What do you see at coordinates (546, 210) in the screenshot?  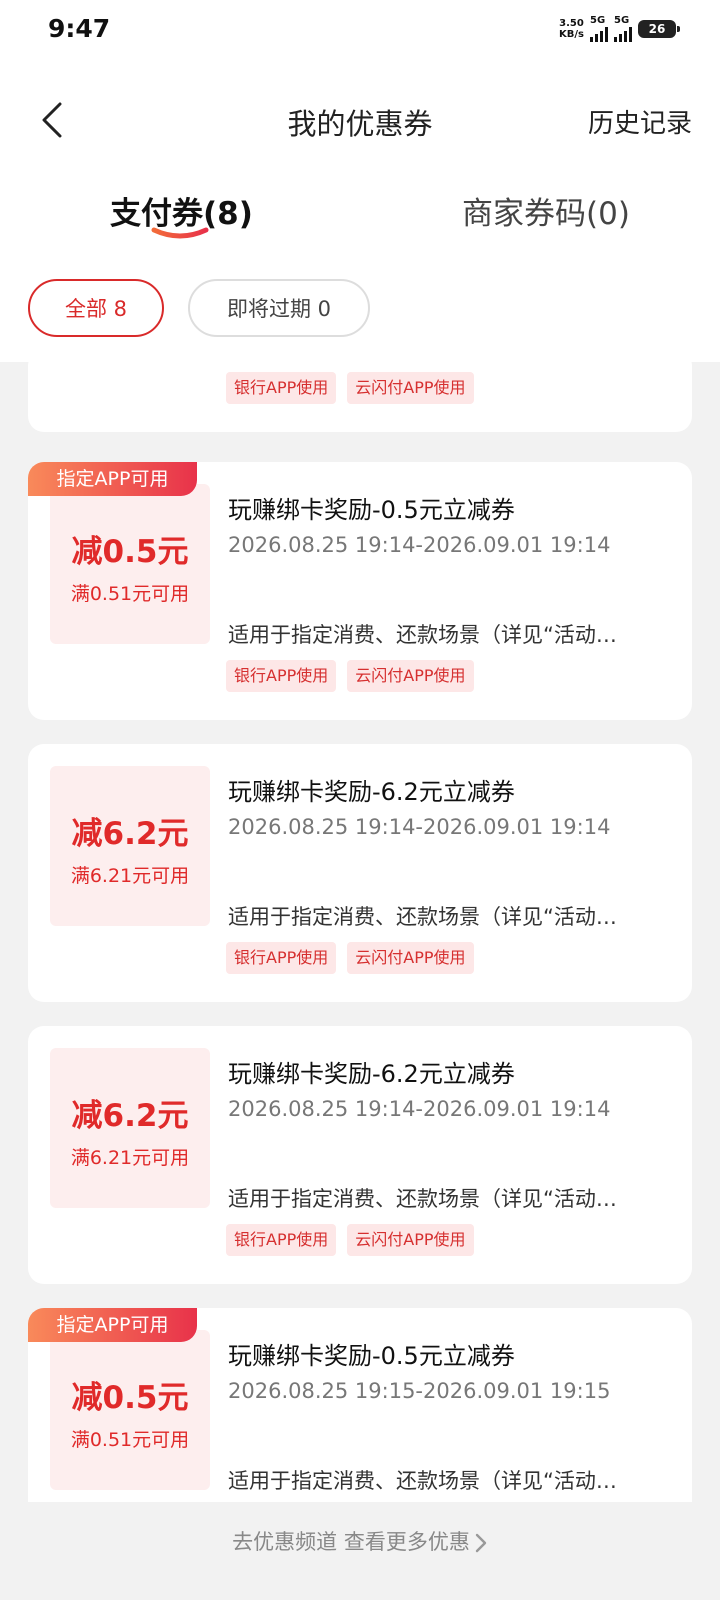 I see `tab-merchant-codes: 商家券码(0)` at bounding box center [546, 210].